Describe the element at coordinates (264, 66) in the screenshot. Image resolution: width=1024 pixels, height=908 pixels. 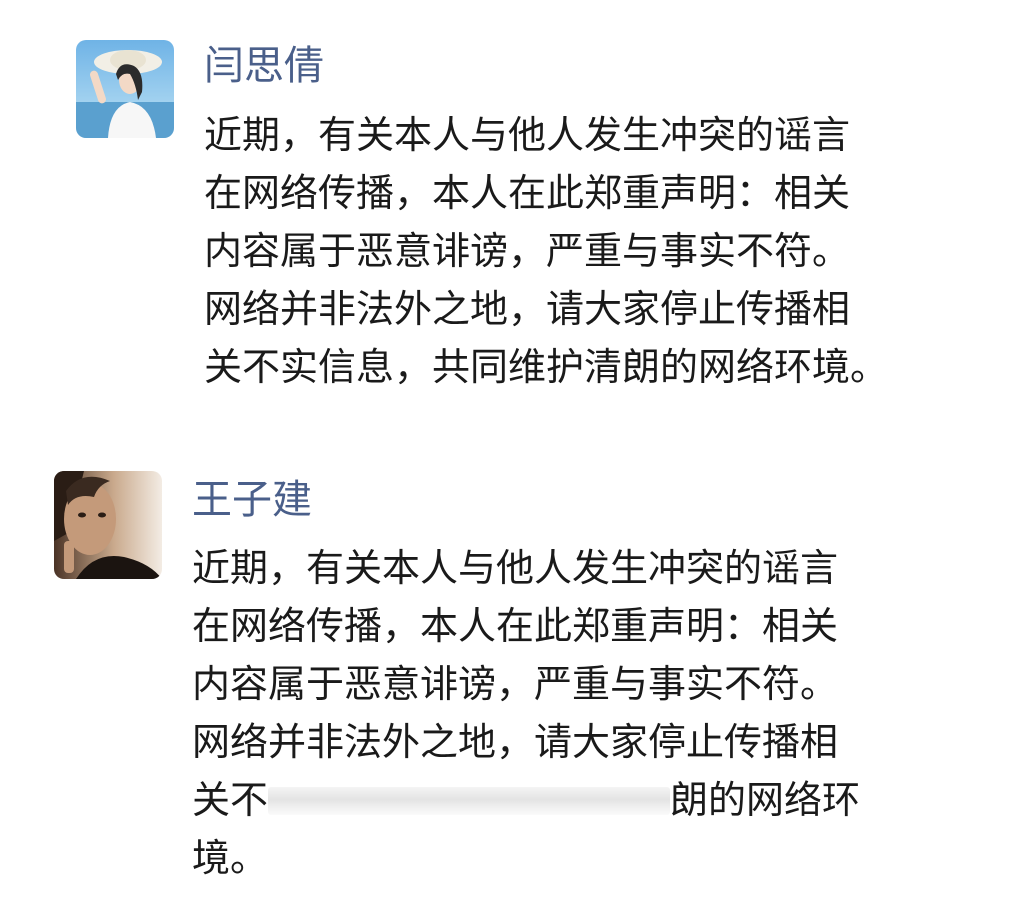
I see `author-name: 闫思倩` at that location.